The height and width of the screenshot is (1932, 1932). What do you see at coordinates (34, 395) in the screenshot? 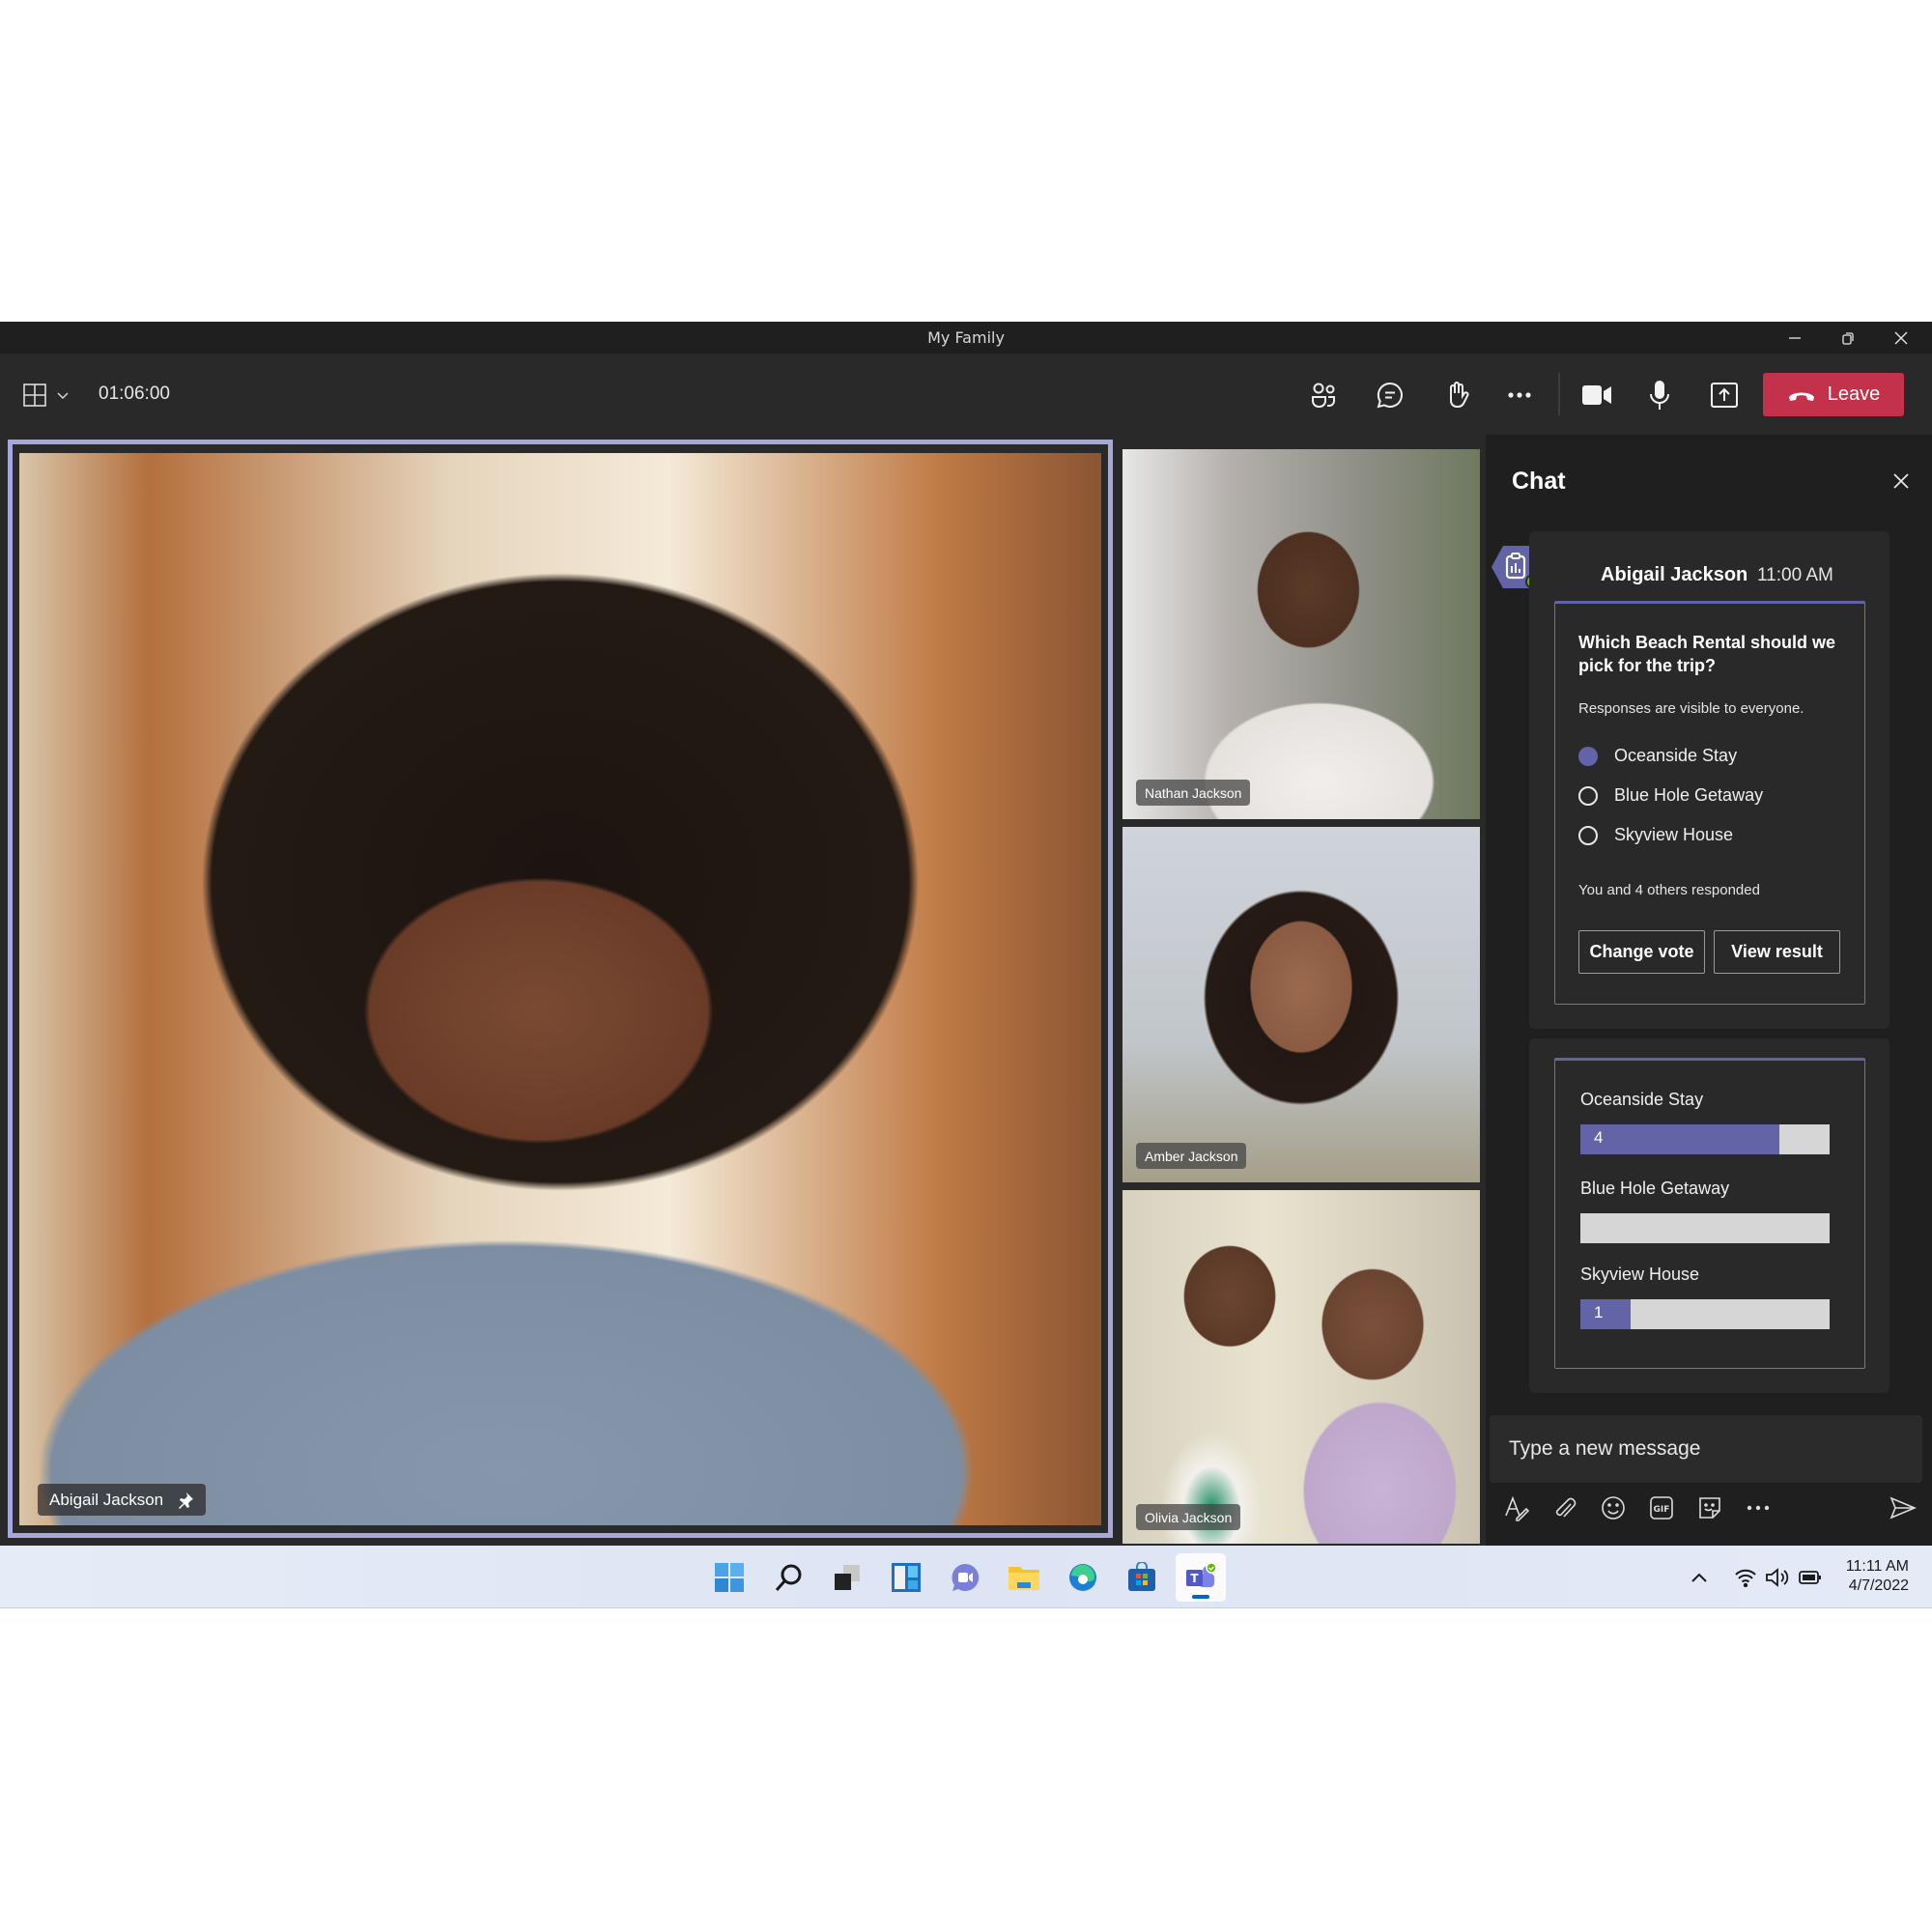
I see `grid-layout-icon` at bounding box center [34, 395].